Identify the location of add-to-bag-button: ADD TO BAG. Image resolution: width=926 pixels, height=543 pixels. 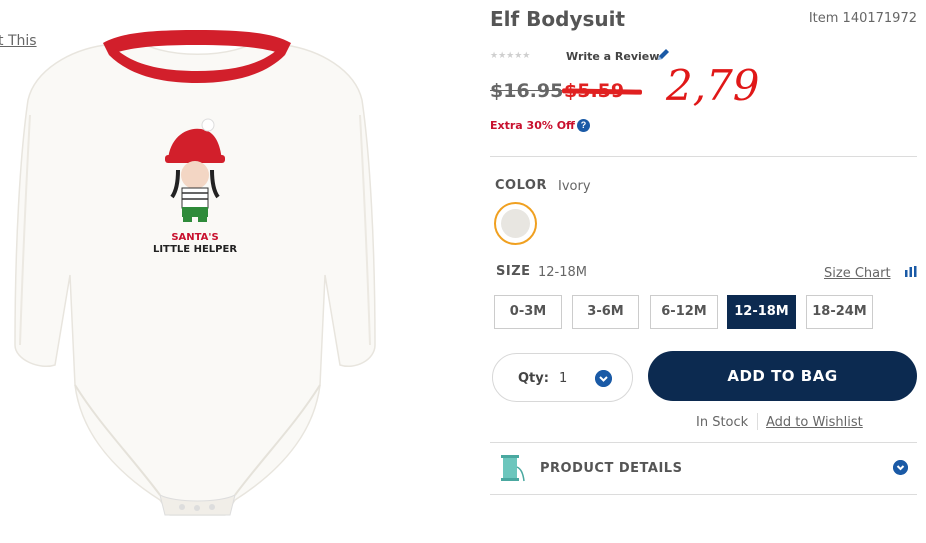
(782, 376).